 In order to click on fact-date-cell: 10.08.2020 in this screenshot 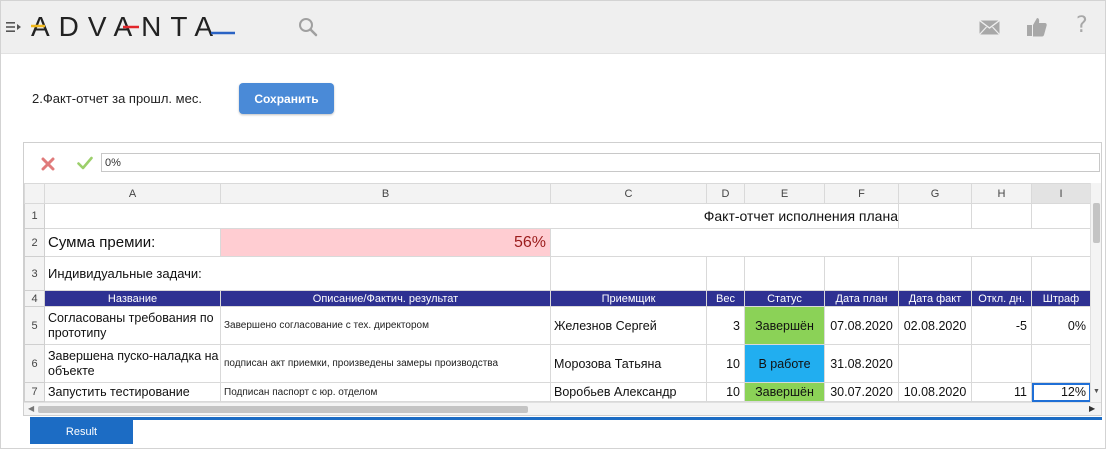, I will do `click(935, 392)`.